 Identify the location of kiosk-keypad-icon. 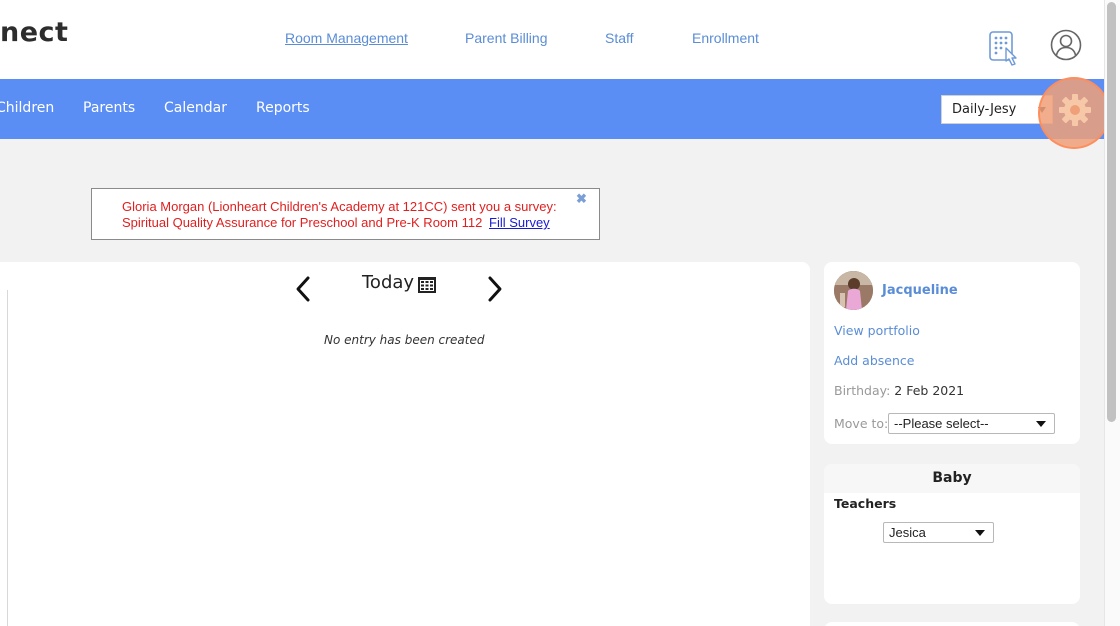
(1005, 49).